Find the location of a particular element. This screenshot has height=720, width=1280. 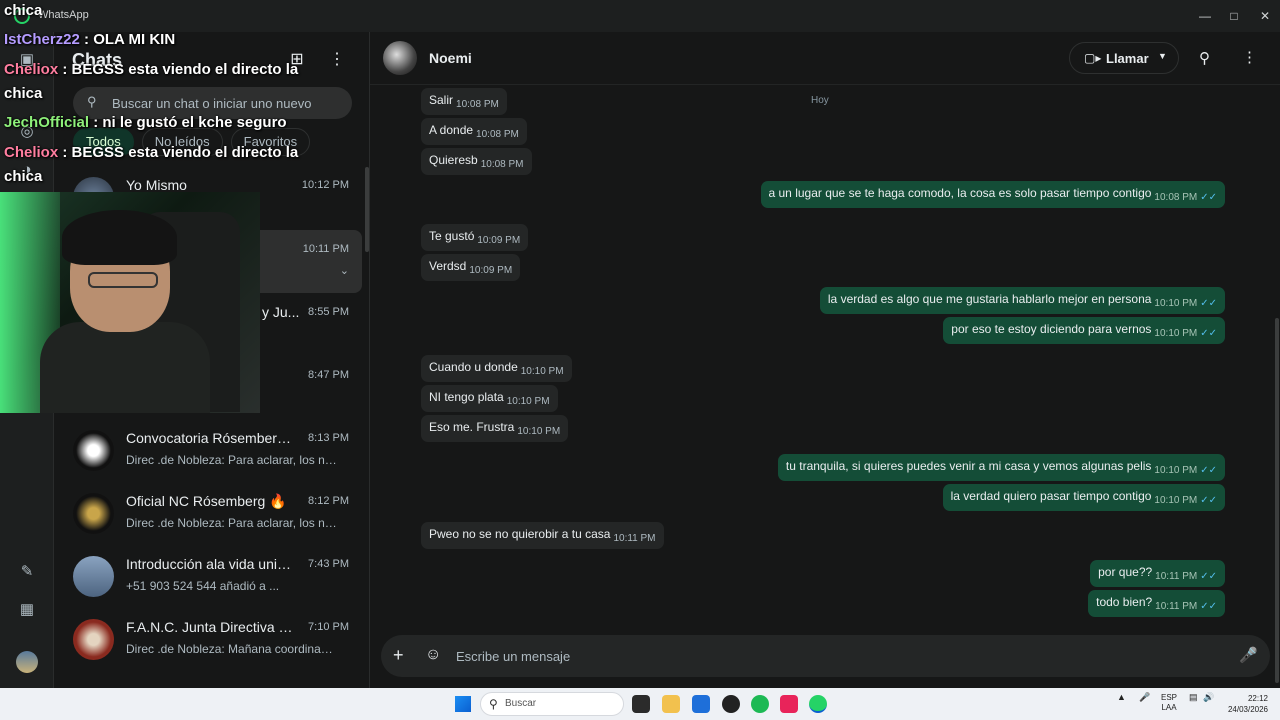

microphone-tray-icon: 🎤 is located at coordinates (1144, 697).